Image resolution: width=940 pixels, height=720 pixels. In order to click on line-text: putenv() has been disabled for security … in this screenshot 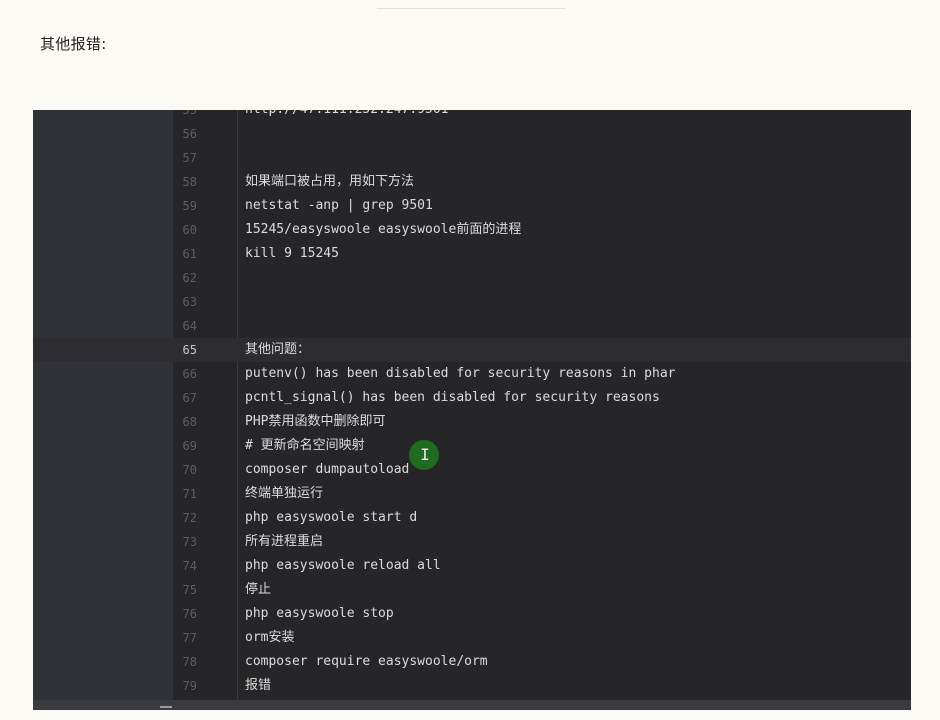, I will do `click(460, 373)`.